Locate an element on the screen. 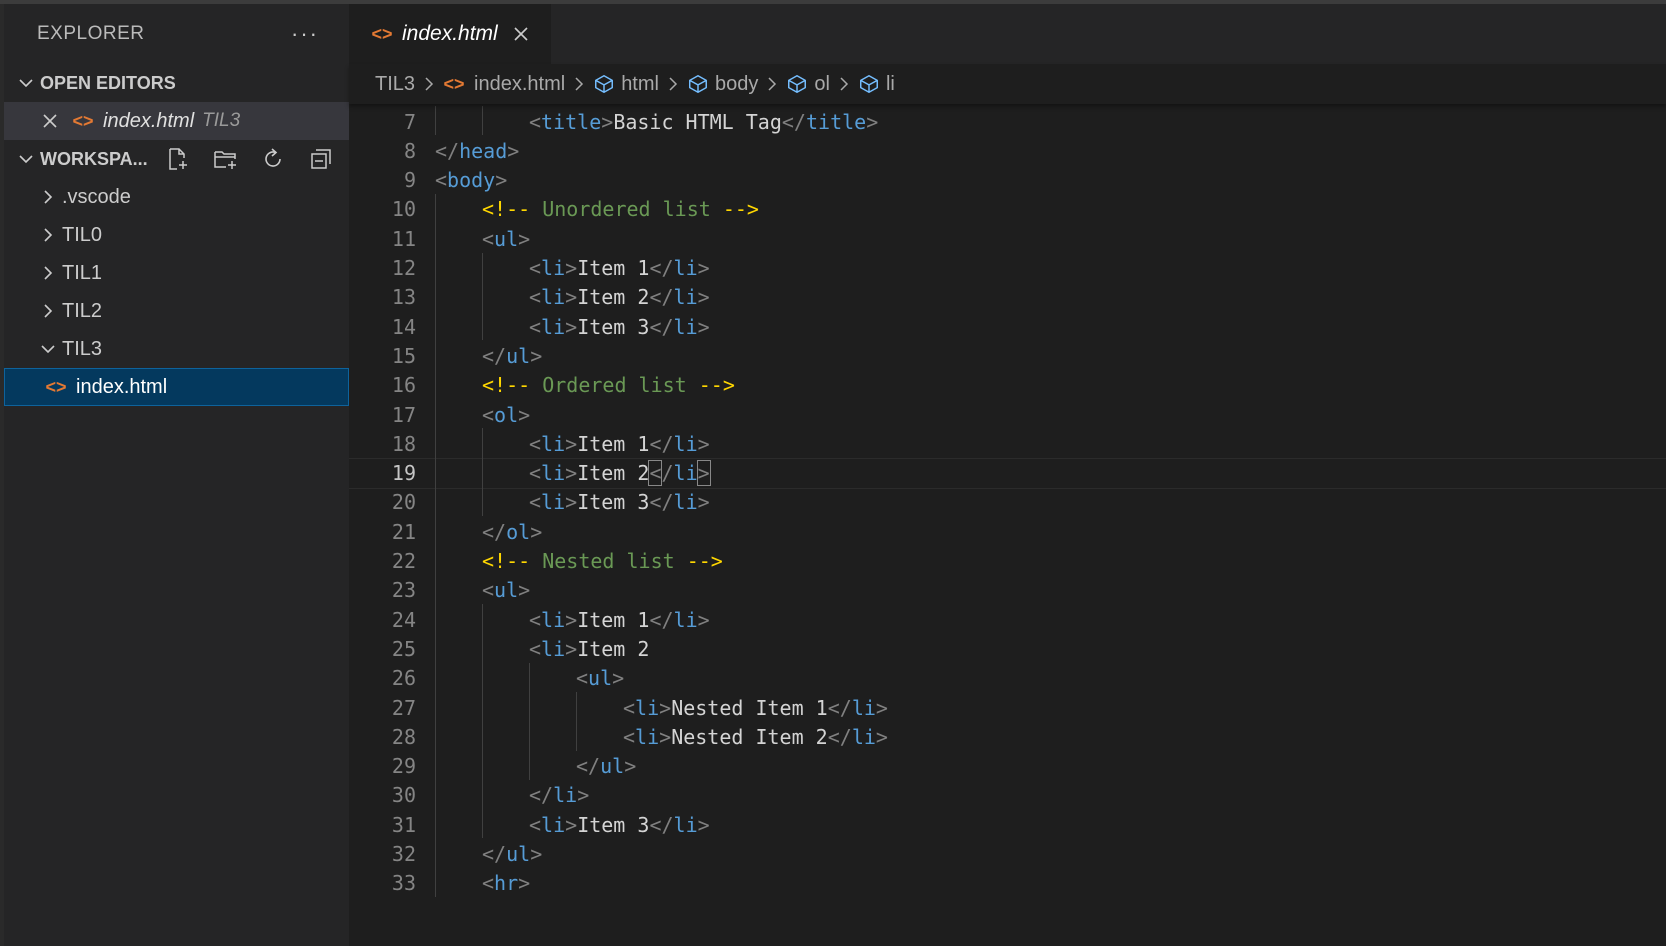 The image size is (1666, 946). code-line: 31 <li>Item 3</li> is located at coordinates (1007, 824).